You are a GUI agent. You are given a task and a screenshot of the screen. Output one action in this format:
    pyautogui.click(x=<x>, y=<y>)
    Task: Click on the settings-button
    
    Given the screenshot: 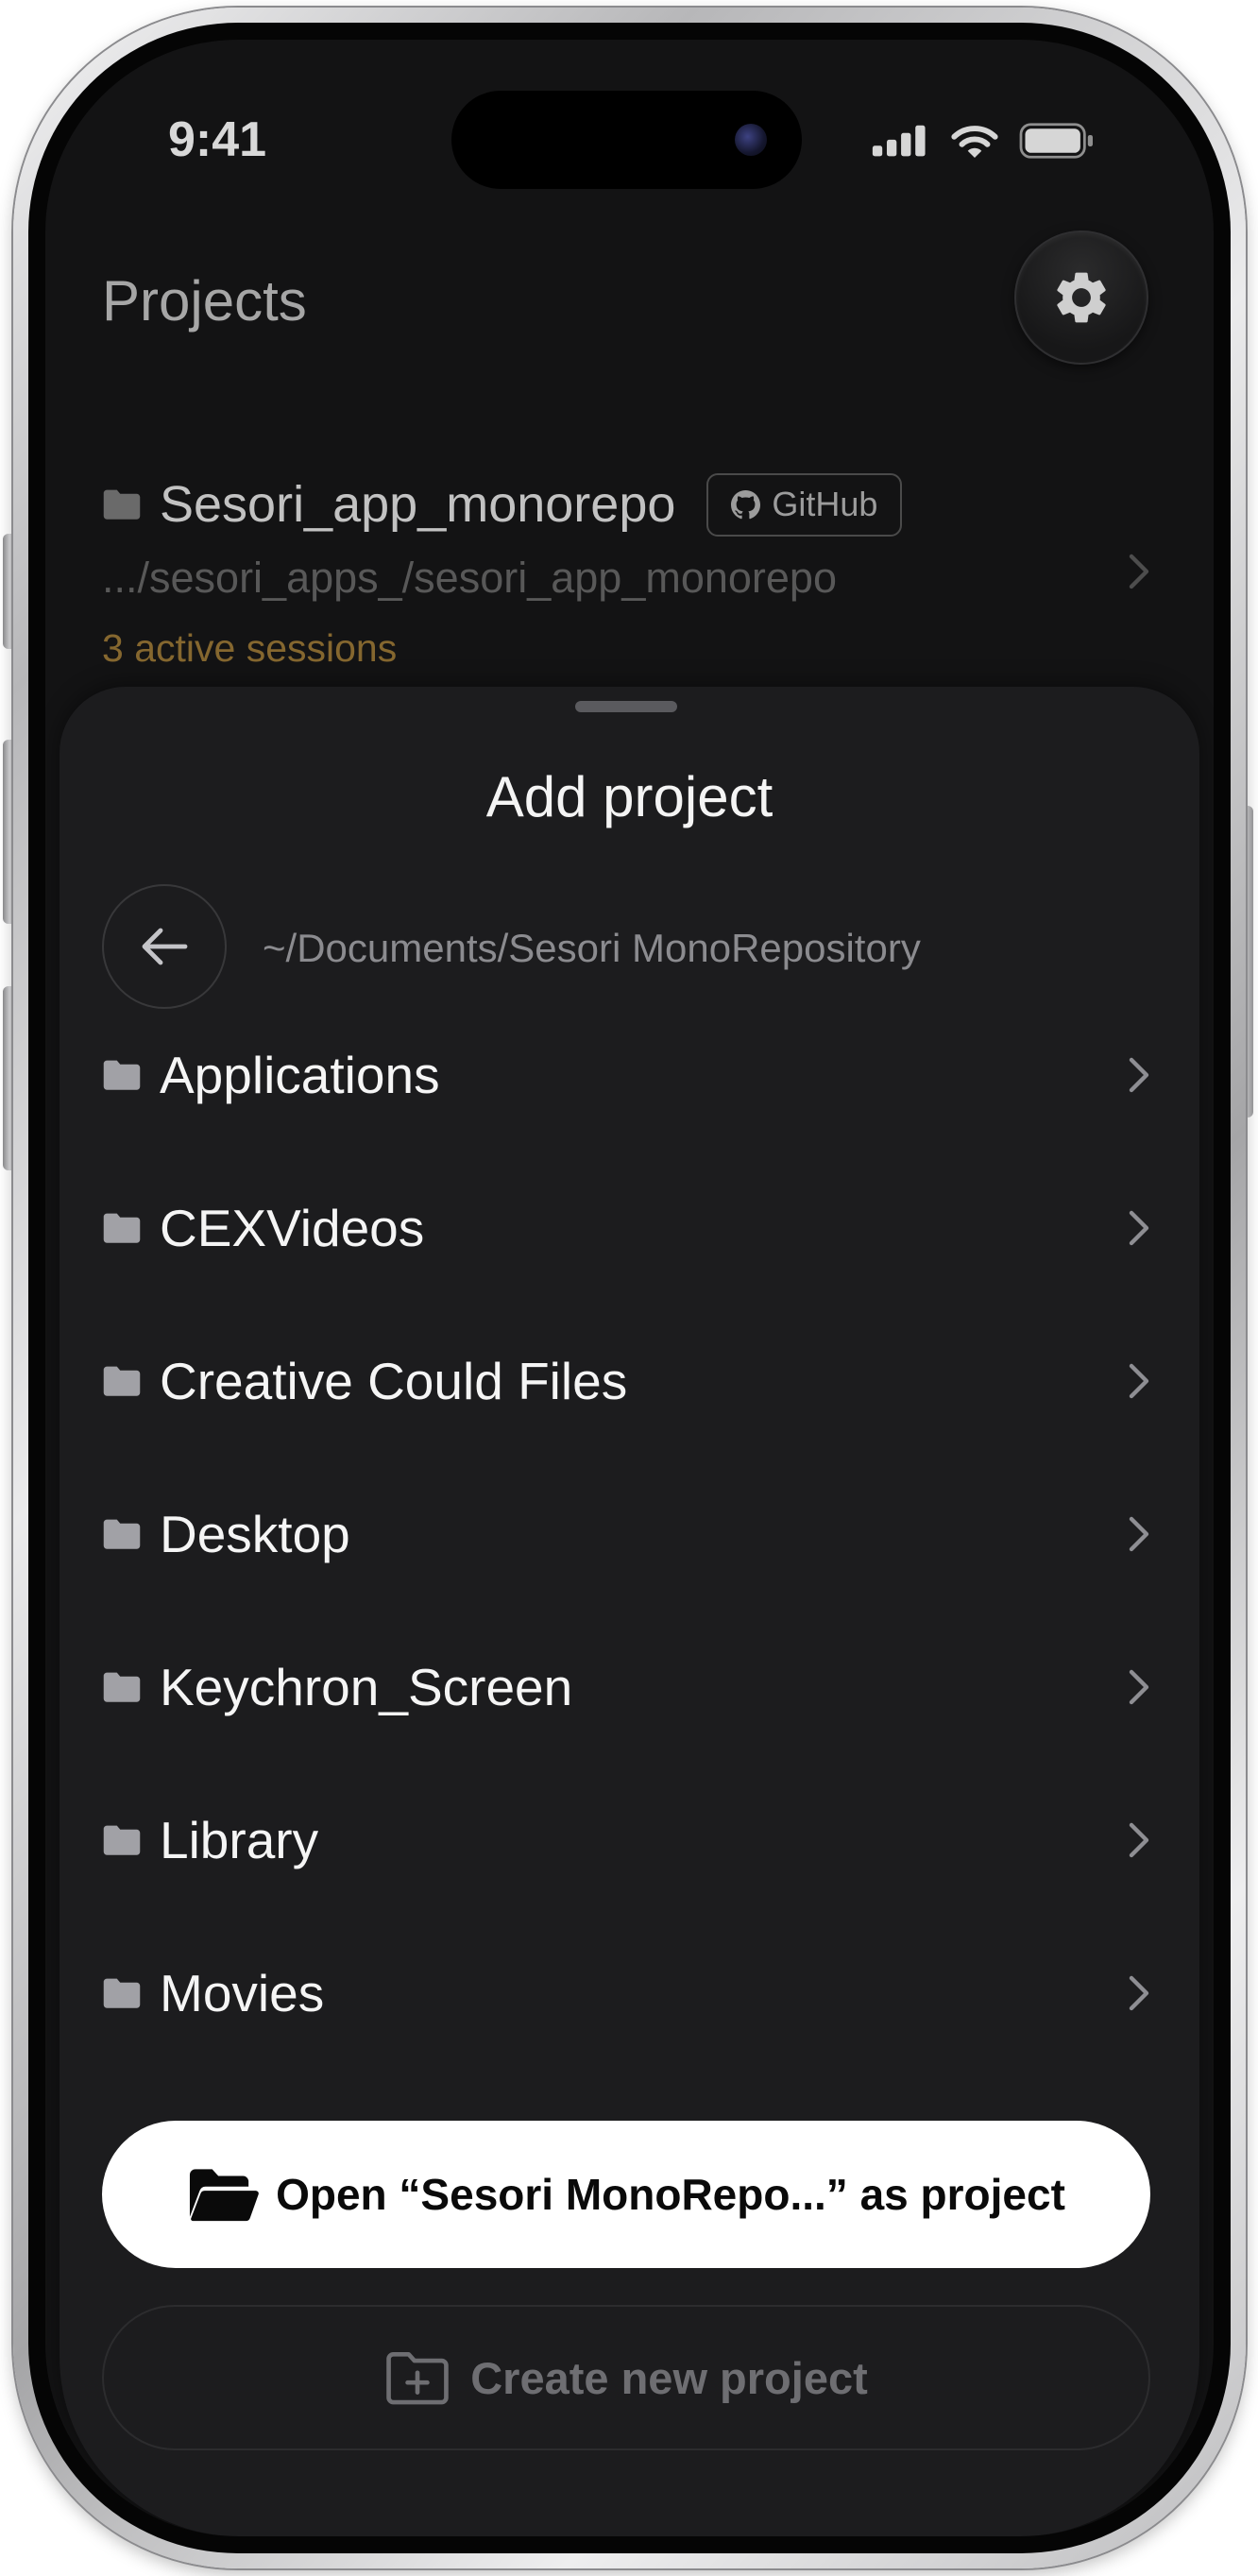 What is the action you would take?
    pyautogui.click(x=1081, y=297)
    